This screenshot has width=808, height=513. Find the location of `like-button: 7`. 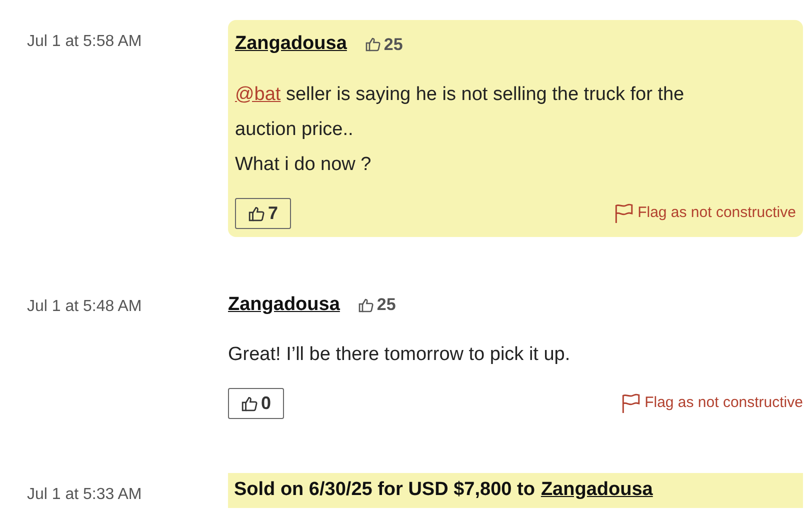

like-button: 7 is located at coordinates (263, 213).